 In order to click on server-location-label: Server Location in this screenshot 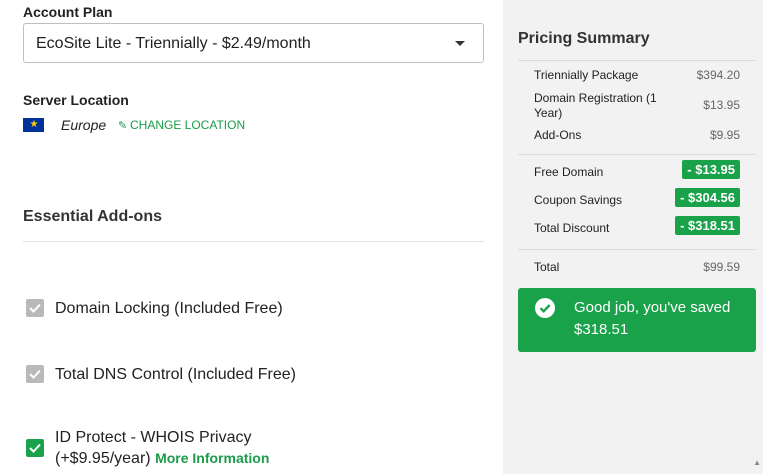, I will do `click(76, 100)`.